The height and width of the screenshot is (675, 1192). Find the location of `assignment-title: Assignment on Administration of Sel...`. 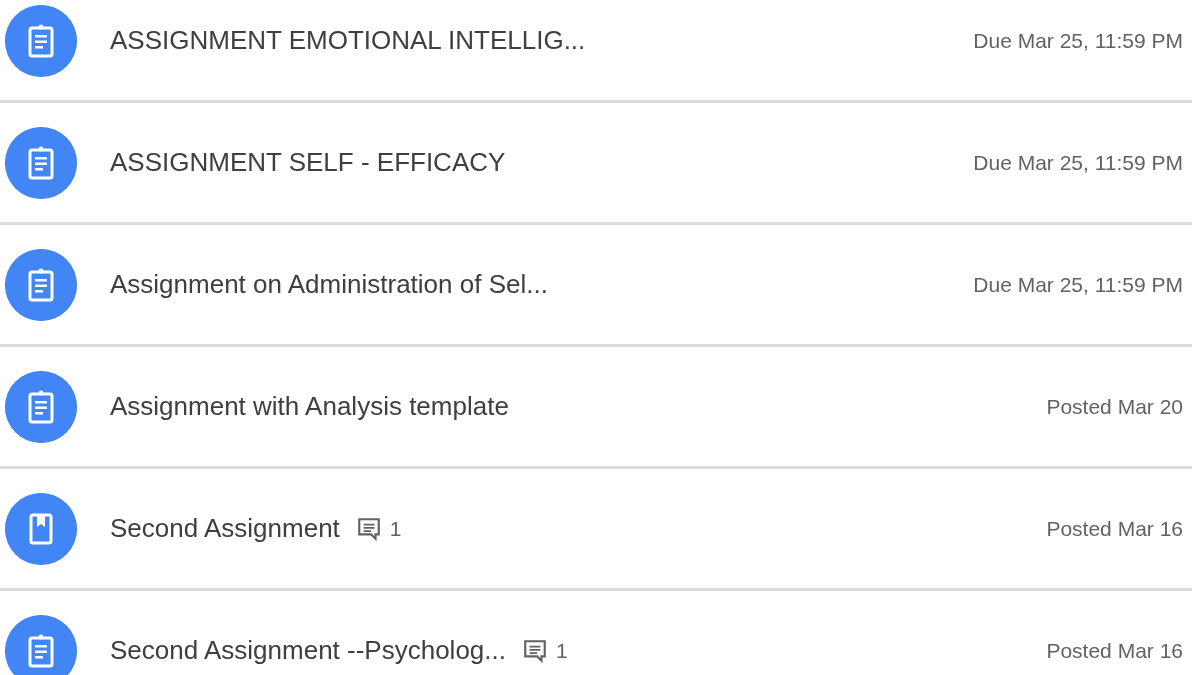

assignment-title: Assignment on Administration of Sel... is located at coordinates (329, 284).